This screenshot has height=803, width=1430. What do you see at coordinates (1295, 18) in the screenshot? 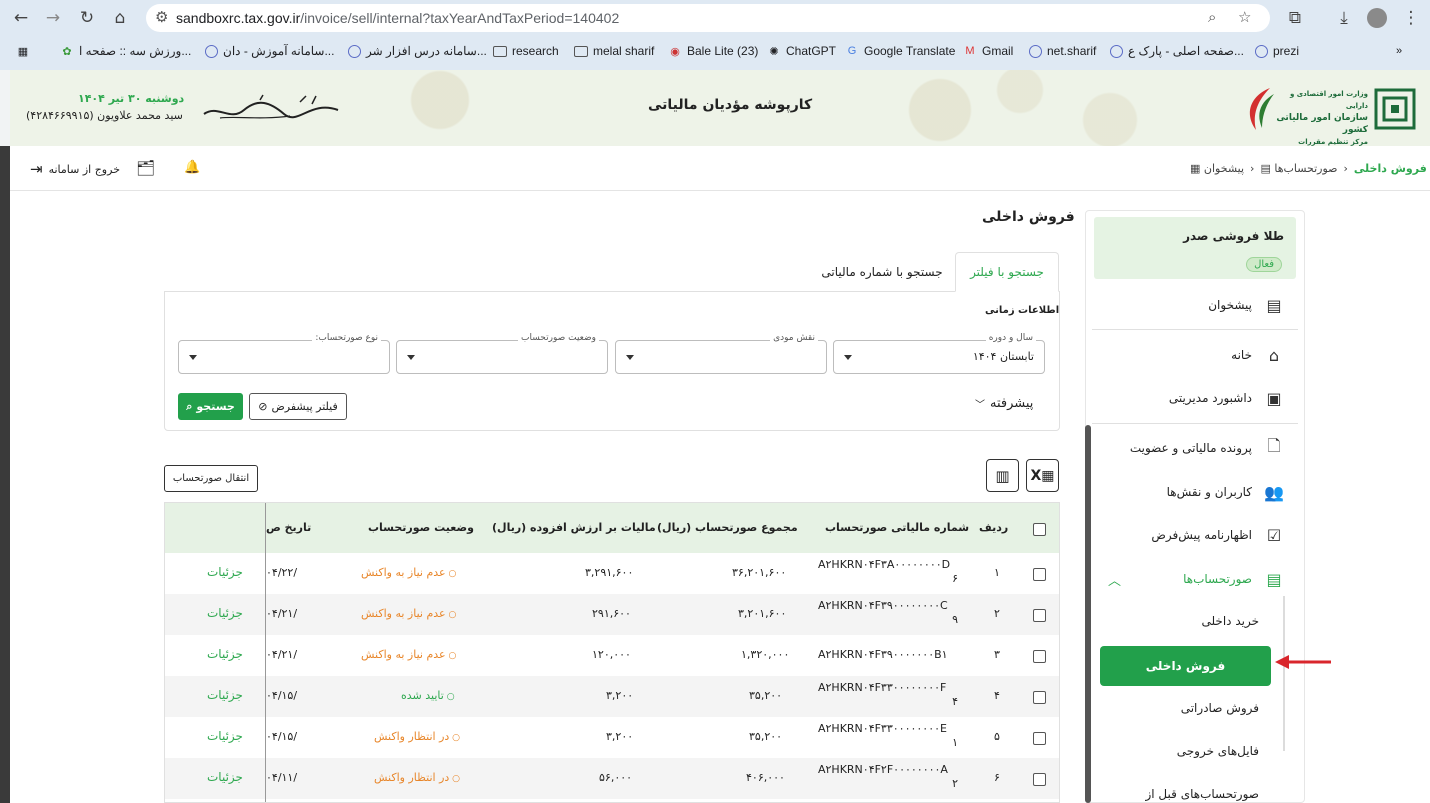
I see `extensions-icon: ⧉` at bounding box center [1295, 18].